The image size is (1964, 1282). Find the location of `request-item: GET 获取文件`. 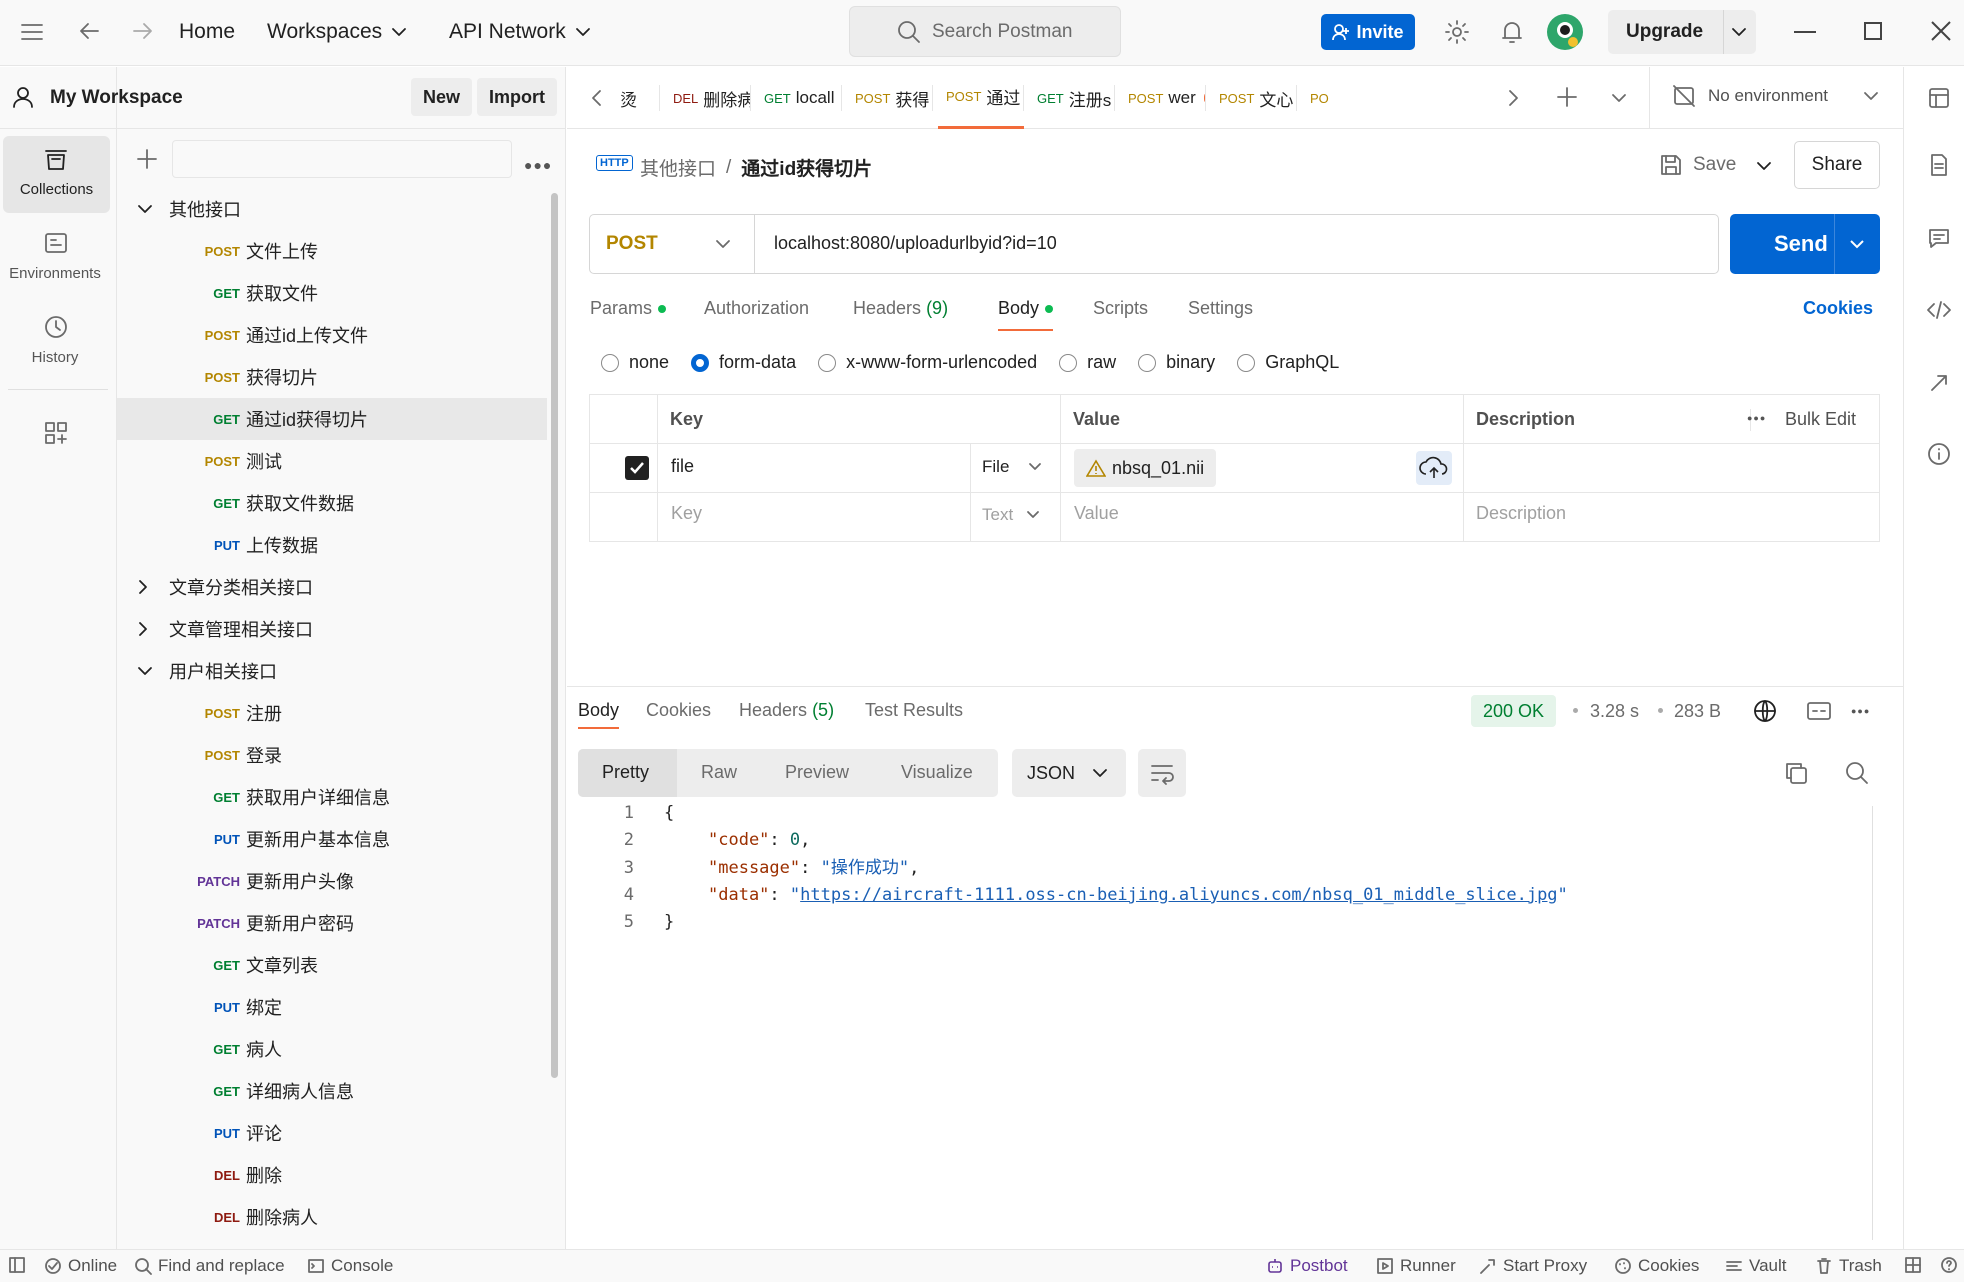

request-item: GET 获取文件 is located at coordinates (332, 293).